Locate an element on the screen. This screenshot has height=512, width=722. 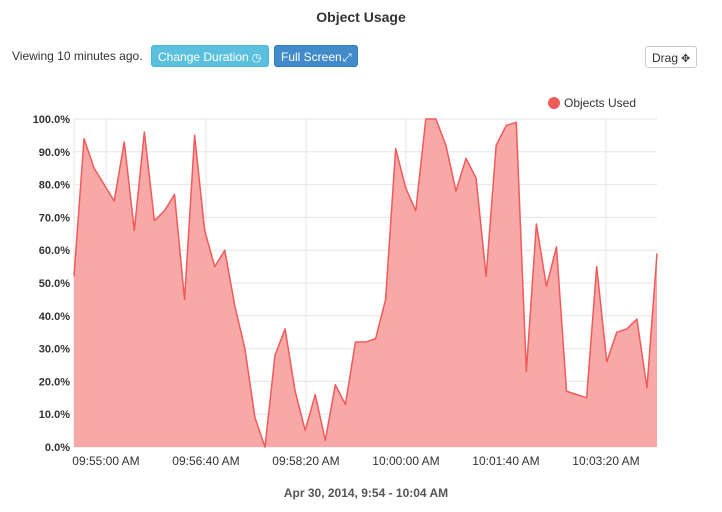
full-screen-button: Full Screen⤢ is located at coordinates (316, 56).